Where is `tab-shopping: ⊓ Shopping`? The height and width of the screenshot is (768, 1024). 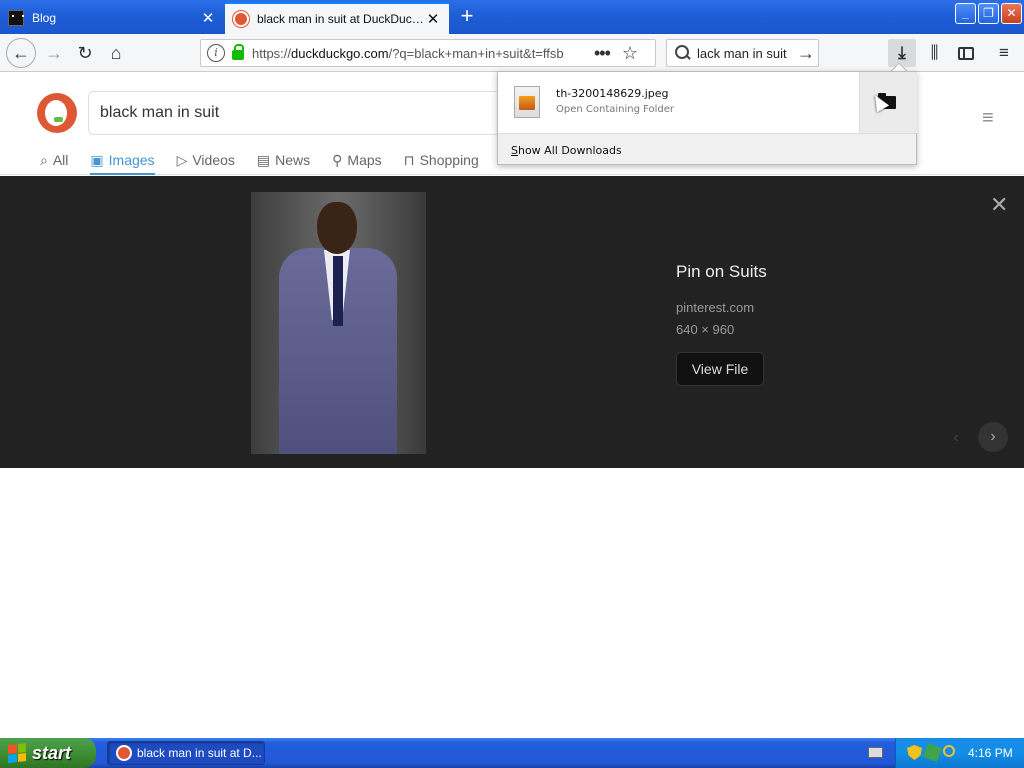 tab-shopping: ⊓ Shopping is located at coordinates (441, 161).